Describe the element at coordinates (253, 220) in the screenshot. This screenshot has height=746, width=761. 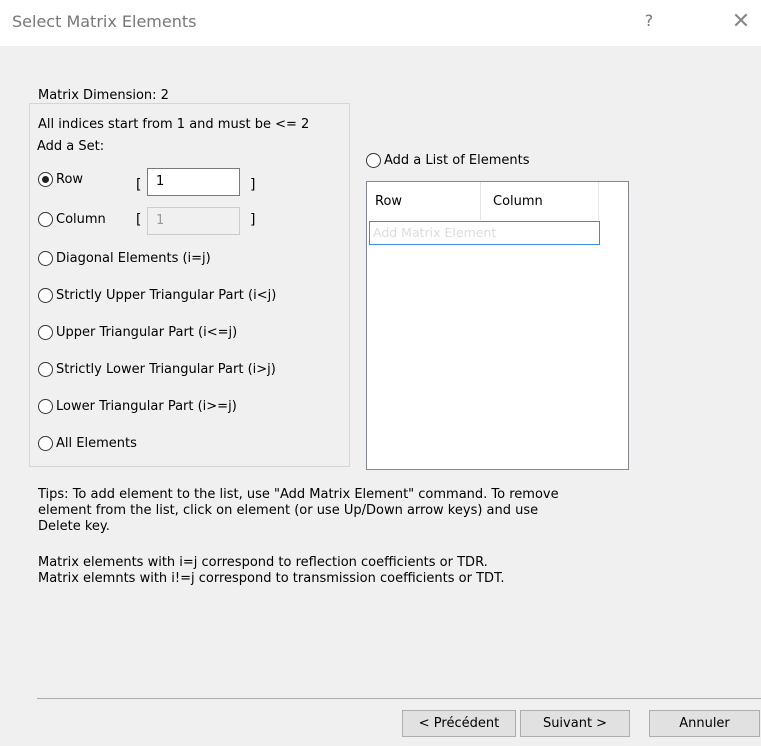
I see `column-bracket-close: ]` at that location.